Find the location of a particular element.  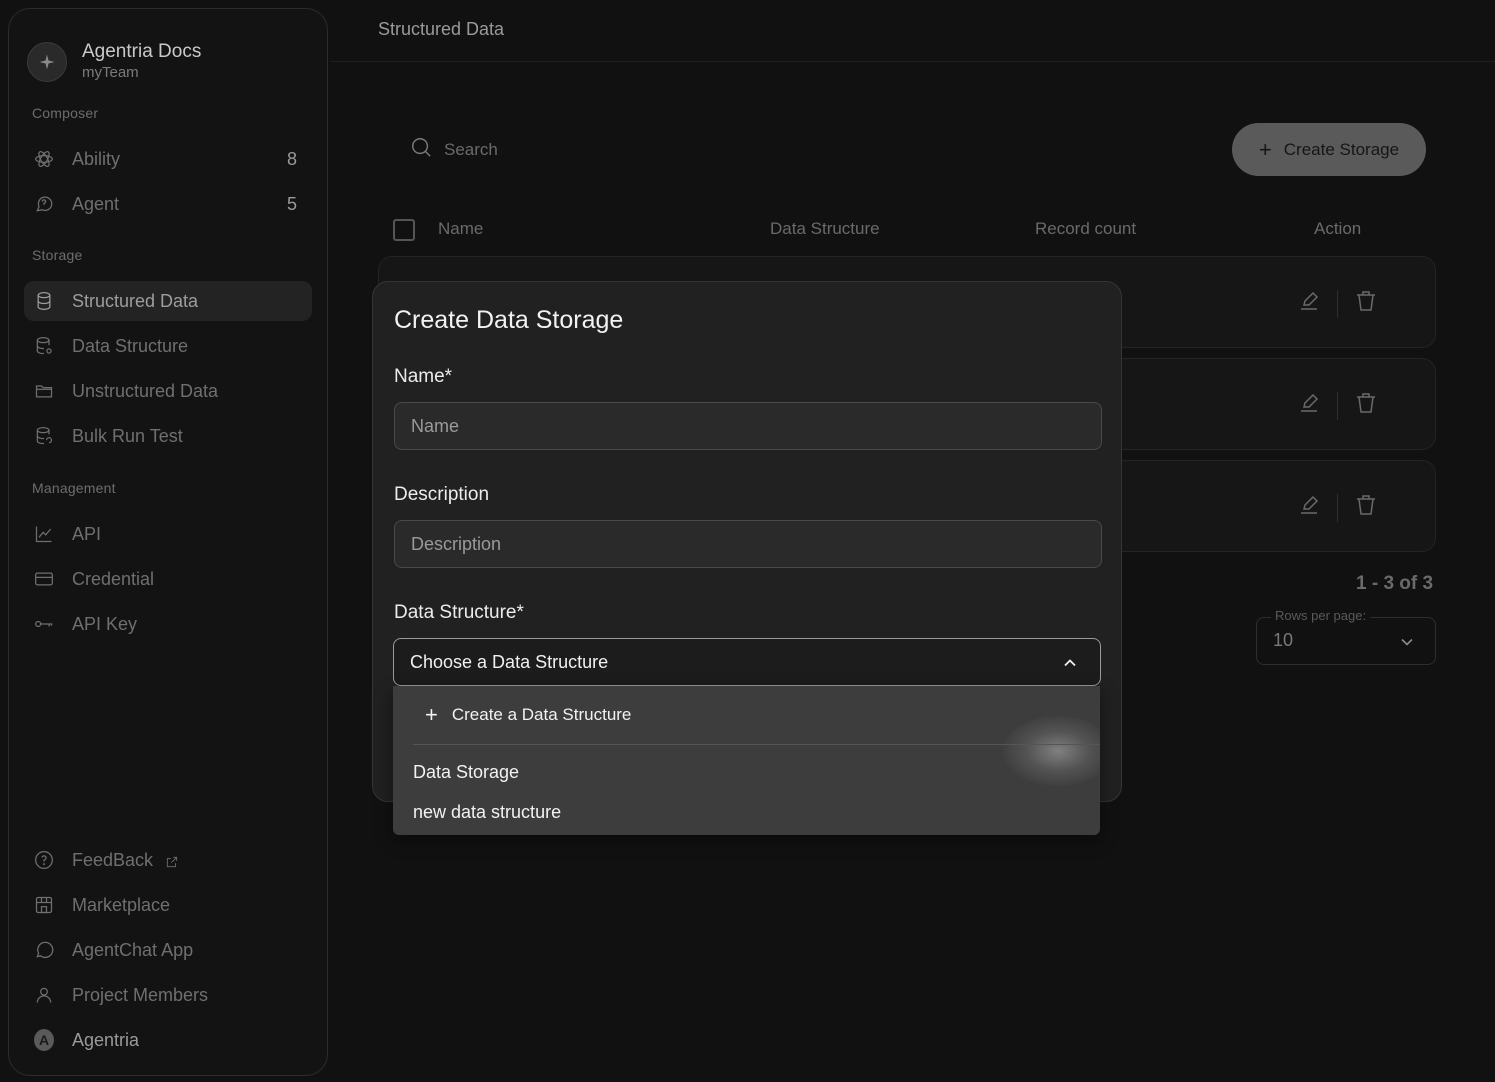

sidebar-item-account: A Agentria is located at coordinates (168, 1040).